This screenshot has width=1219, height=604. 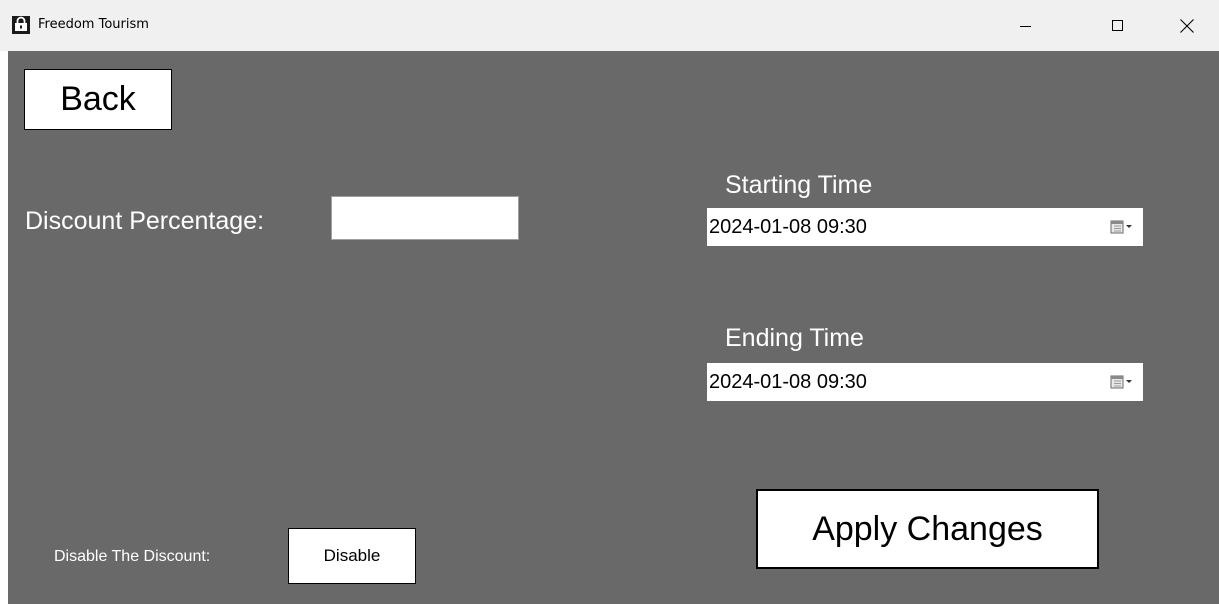 I want to click on minimize-icon, so click(x=1025, y=26).